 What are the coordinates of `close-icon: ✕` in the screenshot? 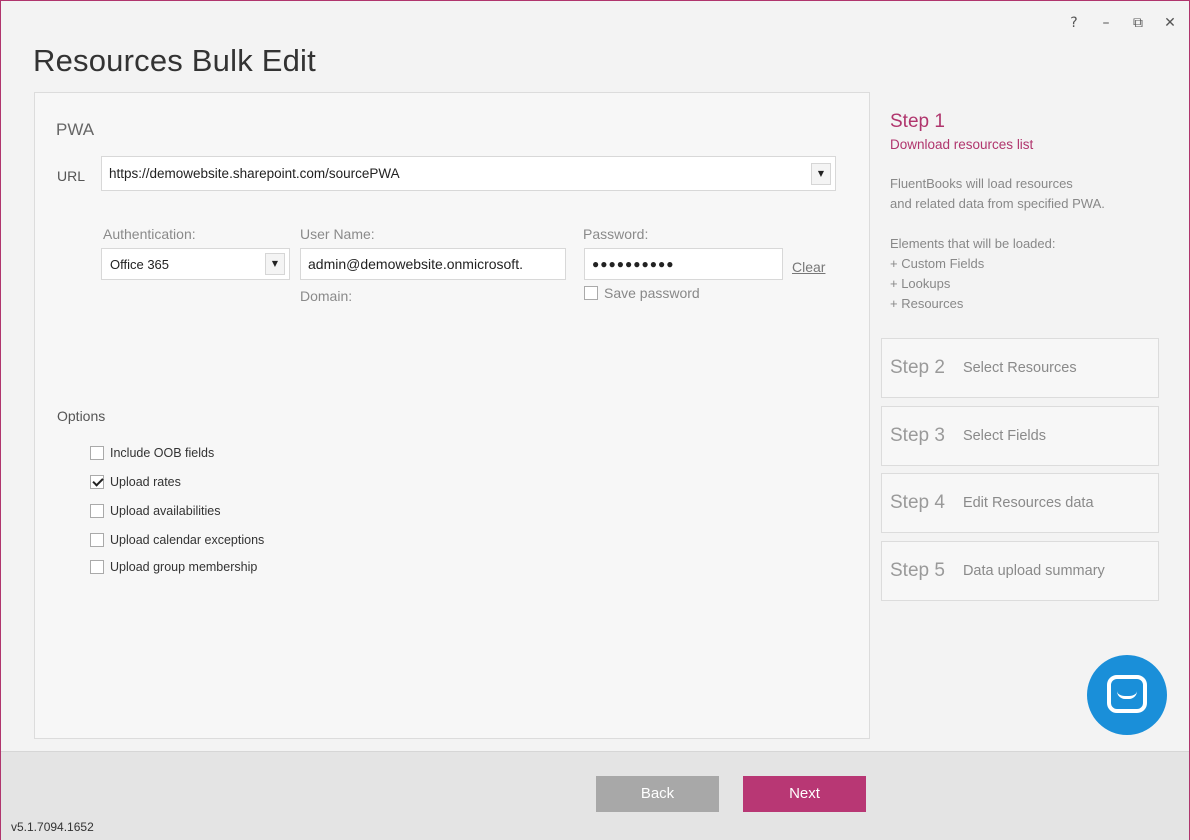 It's located at (1170, 23).